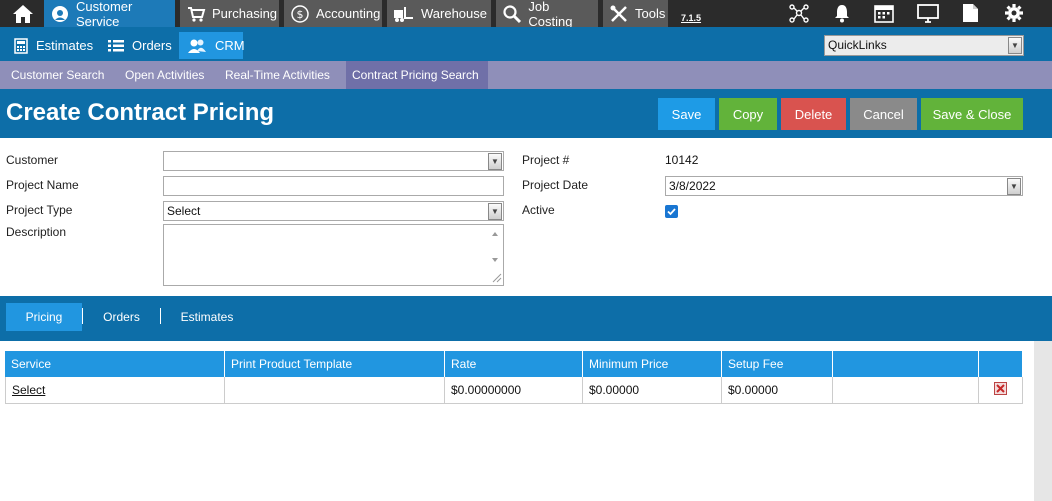 This screenshot has height=501, width=1052. What do you see at coordinates (844, 186) in the screenshot?
I see `project-date-select: 3/8/2022 ▼` at bounding box center [844, 186].